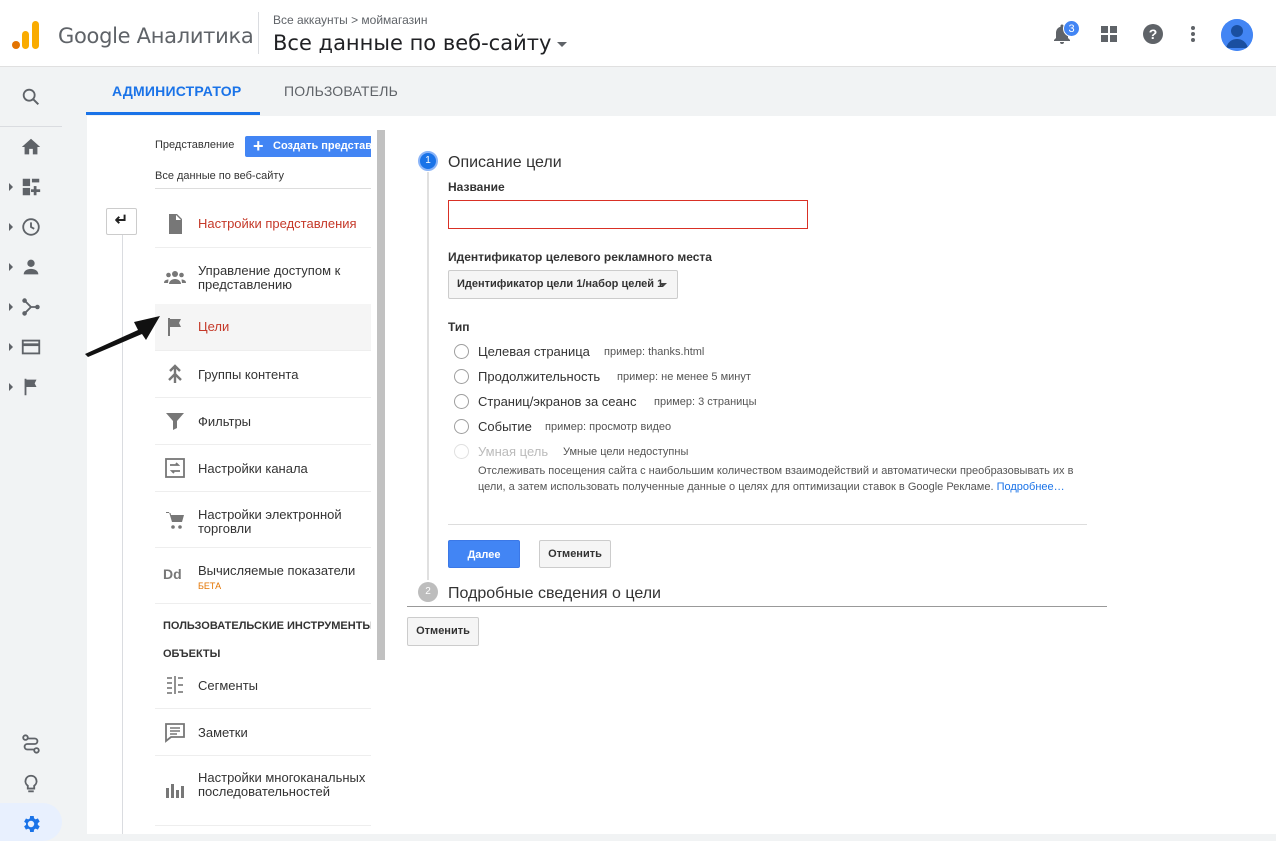  What do you see at coordinates (225, 421) in the screenshot?
I see `menu-item-label: Фильтры` at bounding box center [225, 421].